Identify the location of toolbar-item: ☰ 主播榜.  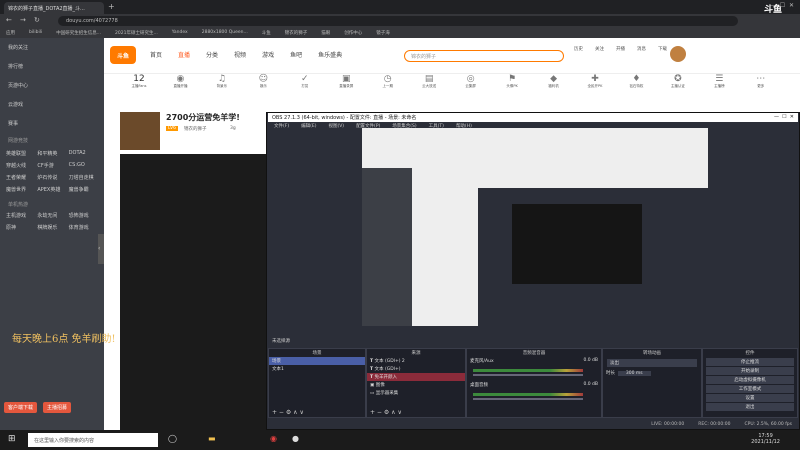
(719, 89).